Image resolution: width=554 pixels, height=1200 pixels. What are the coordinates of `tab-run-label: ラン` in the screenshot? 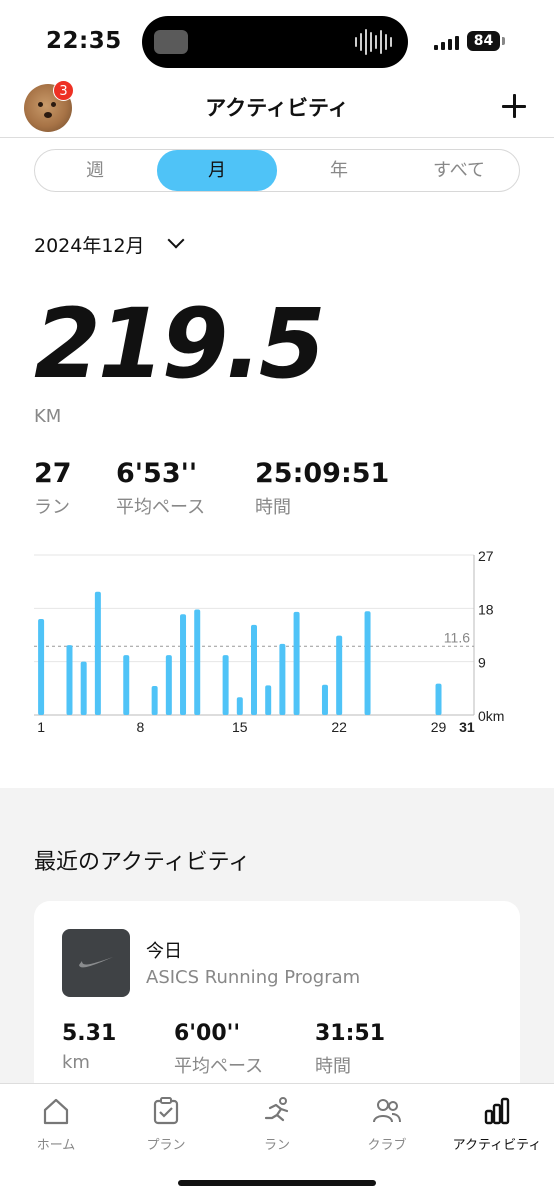 It's located at (276, 1145).